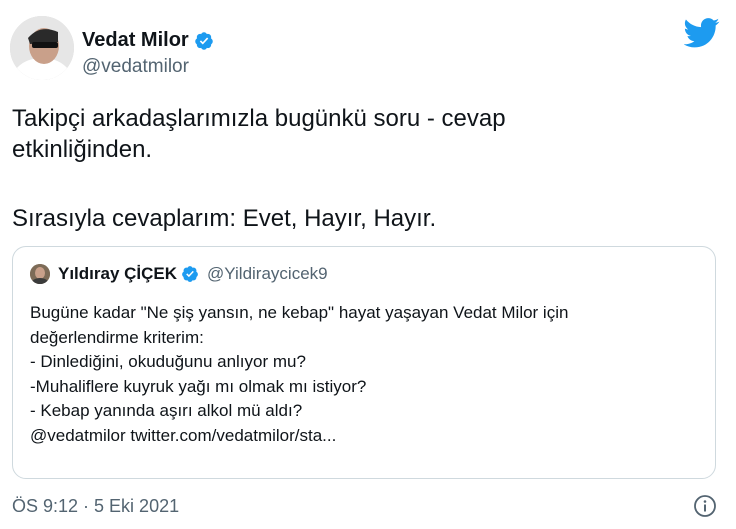 Image resolution: width=736 pixels, height=529 pixels. What do you see at coordinates (135, 67) in the screenshot?
I see `author-handle: @vedatmilor` at bounding box center [135, 67].